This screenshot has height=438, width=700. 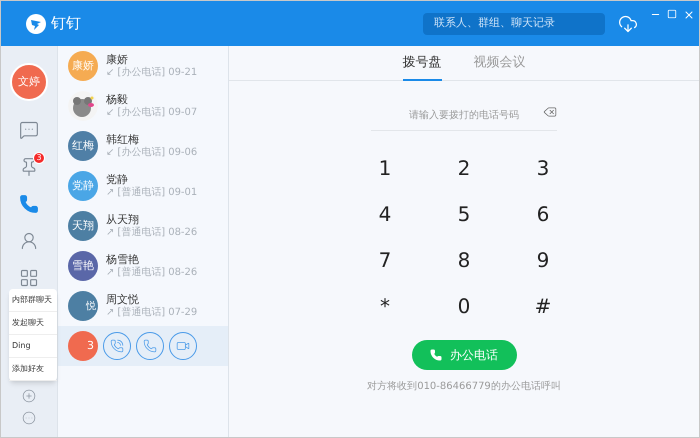 I want to click on search-field: 联系人、群组、聊天记录, so click(x=514, y=23).